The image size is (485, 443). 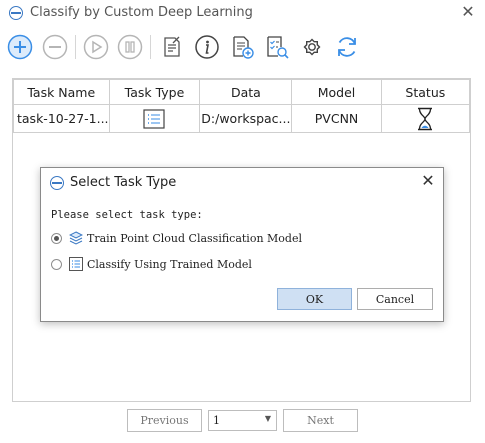 I want to click on settings-icon, so click(x=312, y=47).